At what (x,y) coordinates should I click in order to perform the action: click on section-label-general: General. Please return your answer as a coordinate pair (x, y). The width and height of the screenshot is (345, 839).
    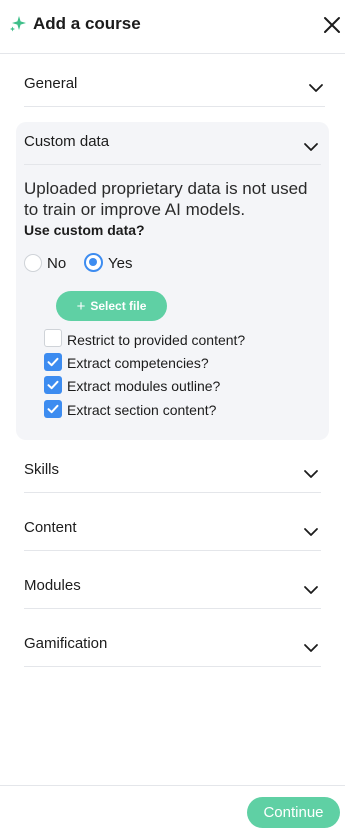
    Looking at the image, I should click on (51, 83).